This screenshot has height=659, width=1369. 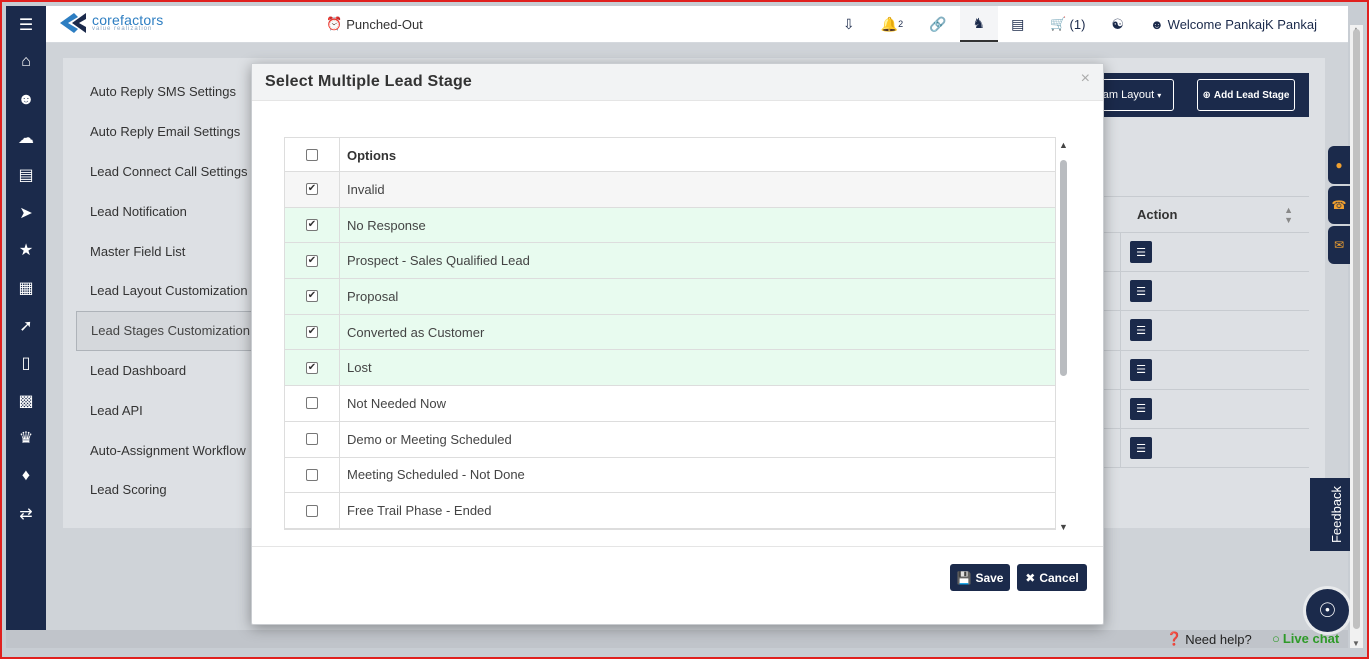 What do you see at coordinates (166, 172) in the screenshot?
I see `settings-item: Lead Connect Call Settings` at bounding box center [166, 172].